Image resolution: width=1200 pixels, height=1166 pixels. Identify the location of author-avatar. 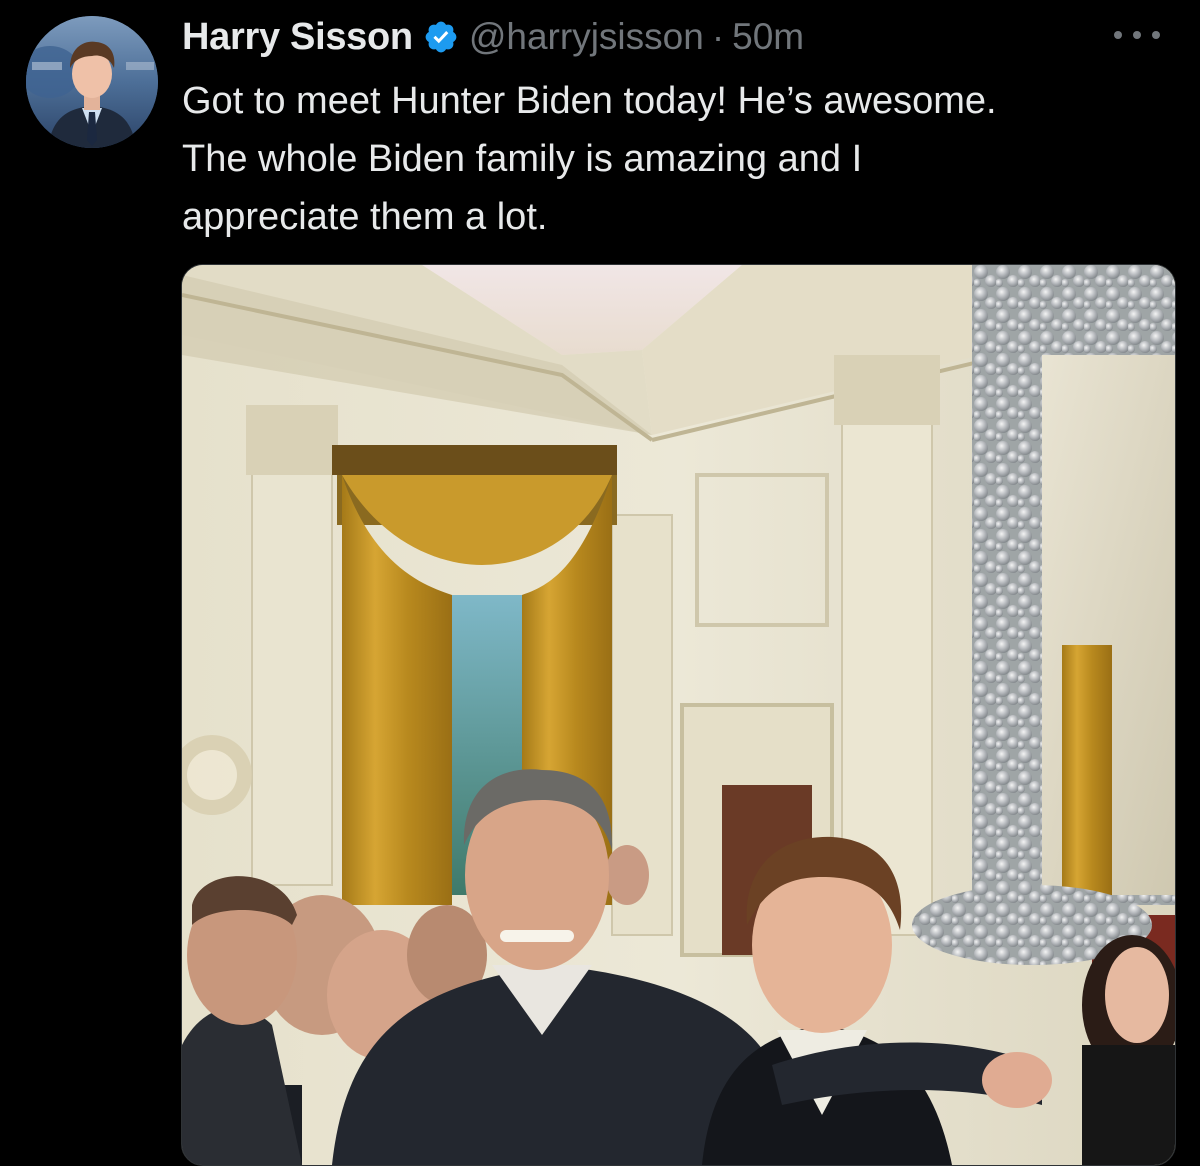
(92, 82).